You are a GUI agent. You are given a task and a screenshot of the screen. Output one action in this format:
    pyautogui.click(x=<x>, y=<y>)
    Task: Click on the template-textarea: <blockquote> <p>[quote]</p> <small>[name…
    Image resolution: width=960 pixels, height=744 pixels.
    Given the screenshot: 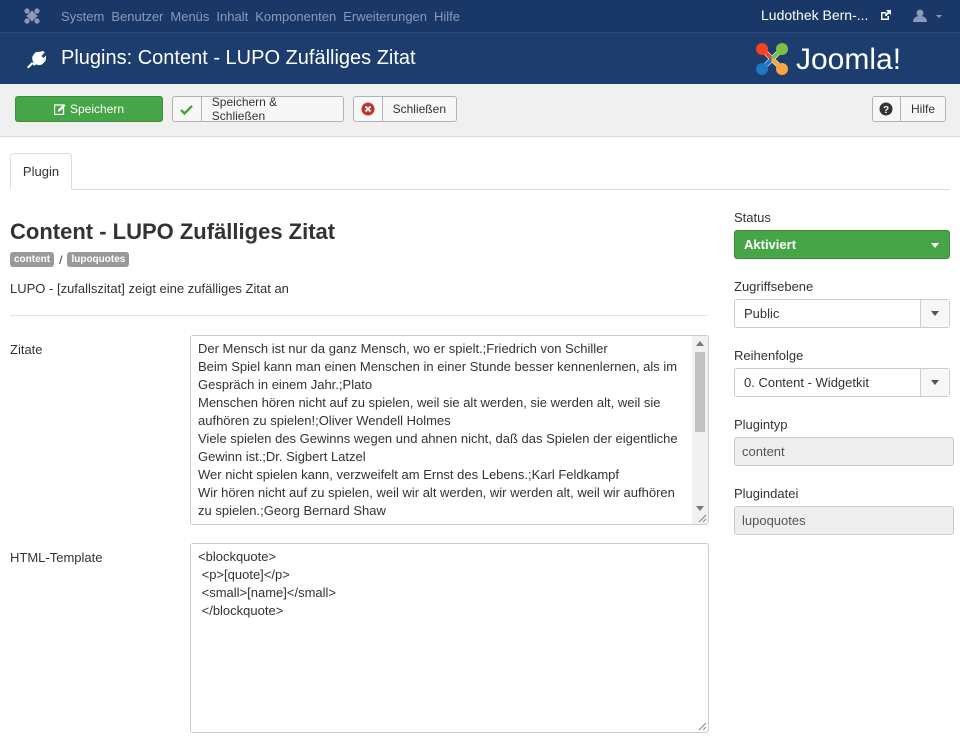 What is the action you would take?
    pyautogui.click(x=449, y=638)
    